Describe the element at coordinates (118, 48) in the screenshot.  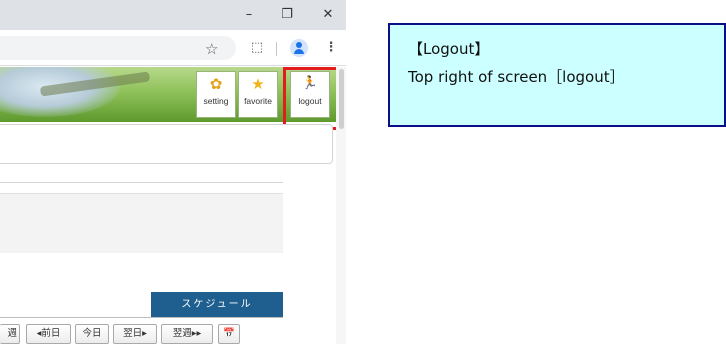
I see `address-bar: ☆` at that location.